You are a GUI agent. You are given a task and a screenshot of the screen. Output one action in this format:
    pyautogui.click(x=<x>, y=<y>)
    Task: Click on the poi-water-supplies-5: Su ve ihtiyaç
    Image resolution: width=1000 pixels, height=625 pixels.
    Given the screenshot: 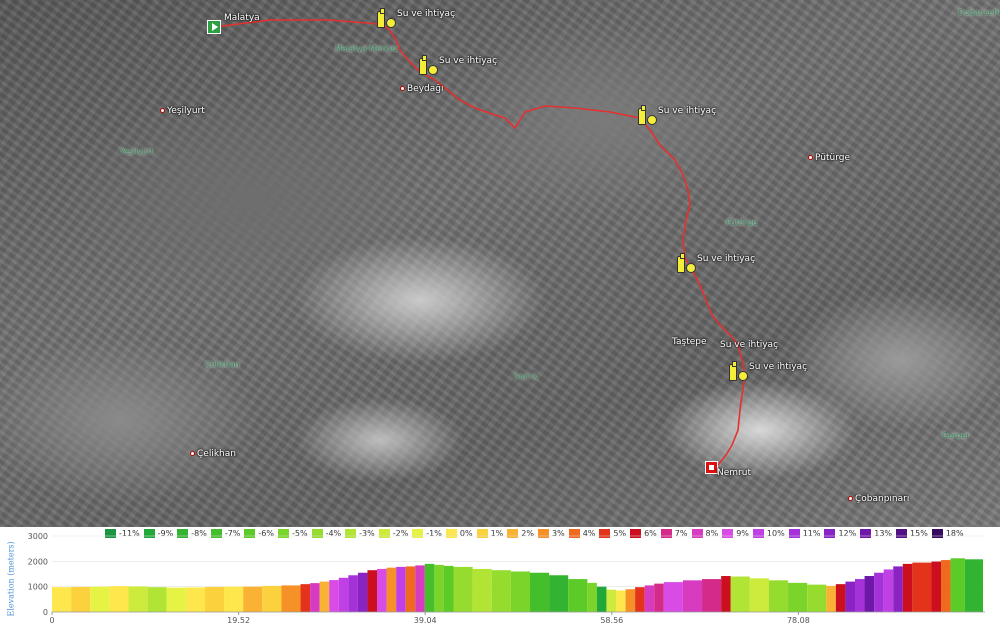 What is the action you would take?
    pyautogui.click(x=748, y=345)
    